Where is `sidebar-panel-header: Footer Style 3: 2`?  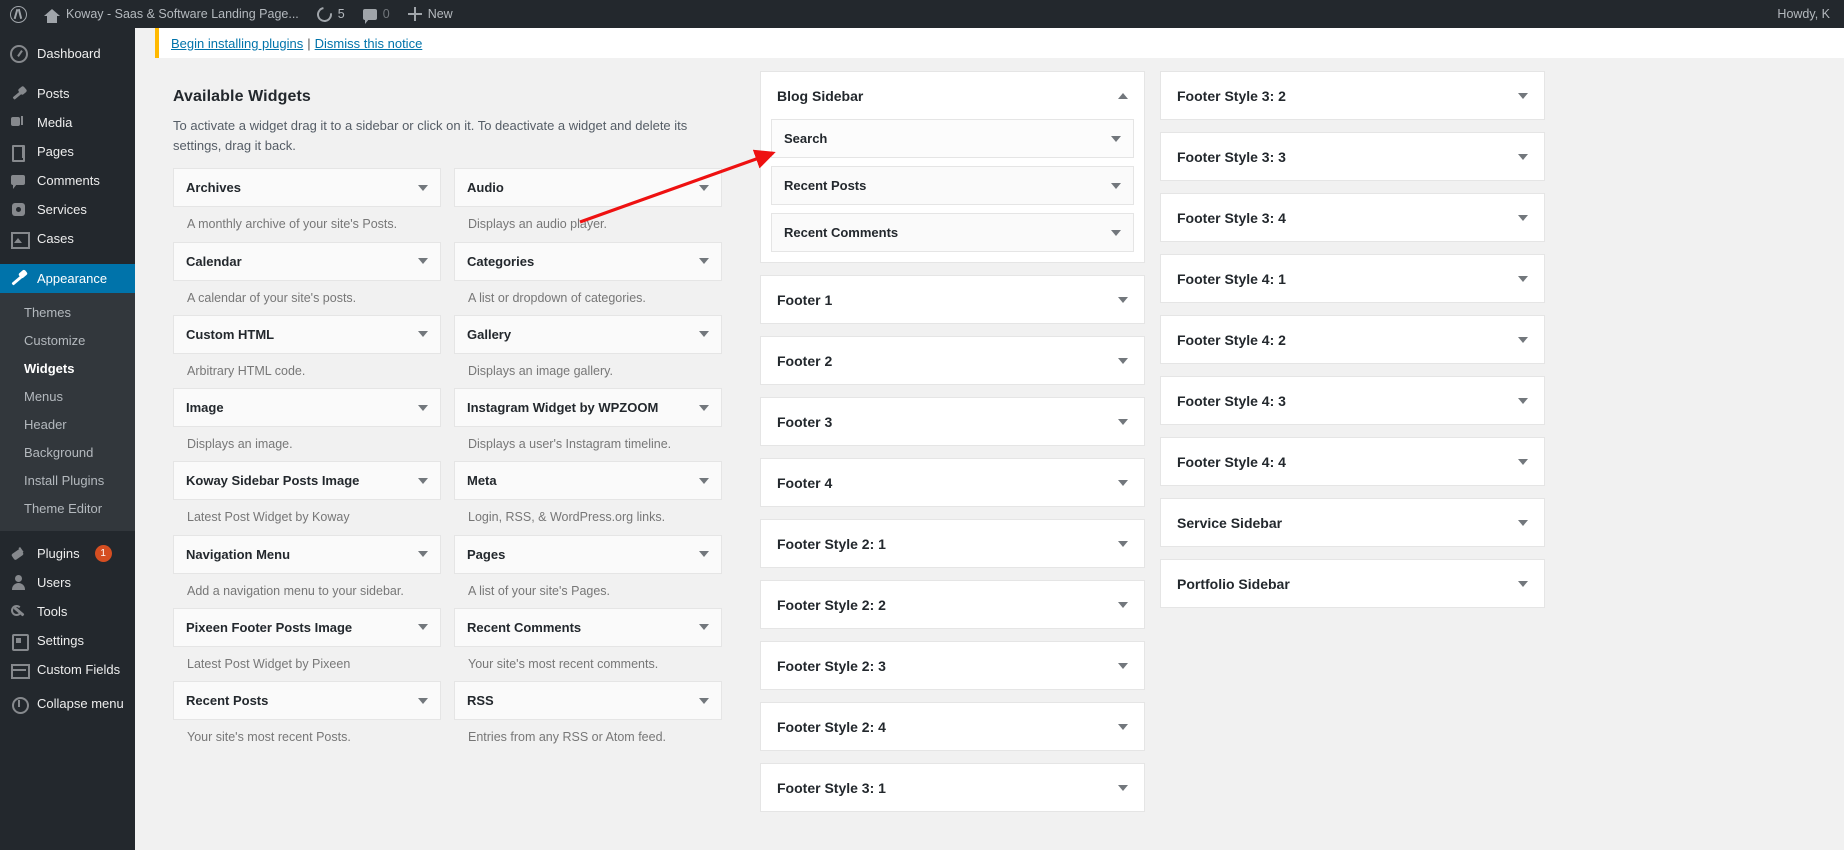 sidebar-panel-header: Footer Style 3: 2 is located at coordinates (1352, 95).